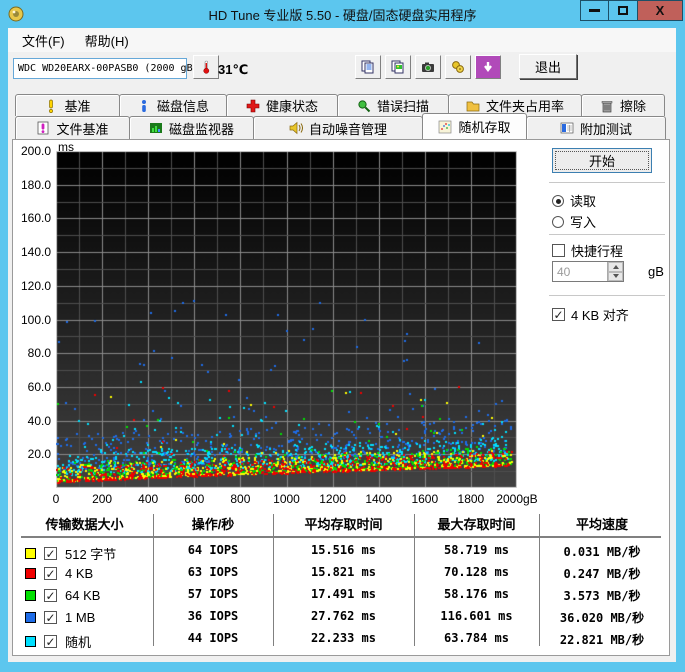 Image resolution: width=685 pixels, height=672 pixels. I want to click on folder-icon, so click(473, 106).